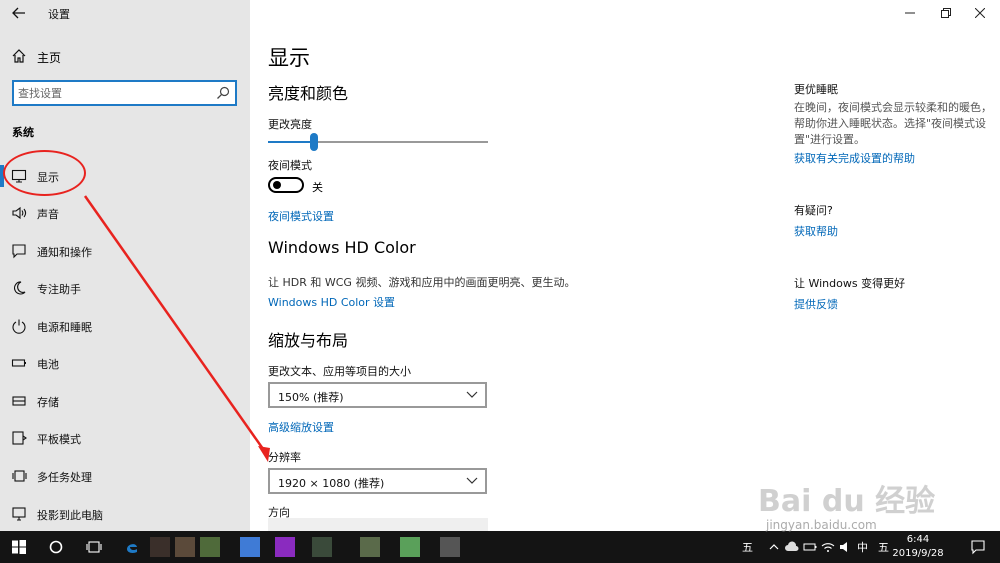  What do you see at coordinates (308, 340) in the screenshot?
I see `scale-section-title: 缩放与布局` at bounding box center [308, 340].